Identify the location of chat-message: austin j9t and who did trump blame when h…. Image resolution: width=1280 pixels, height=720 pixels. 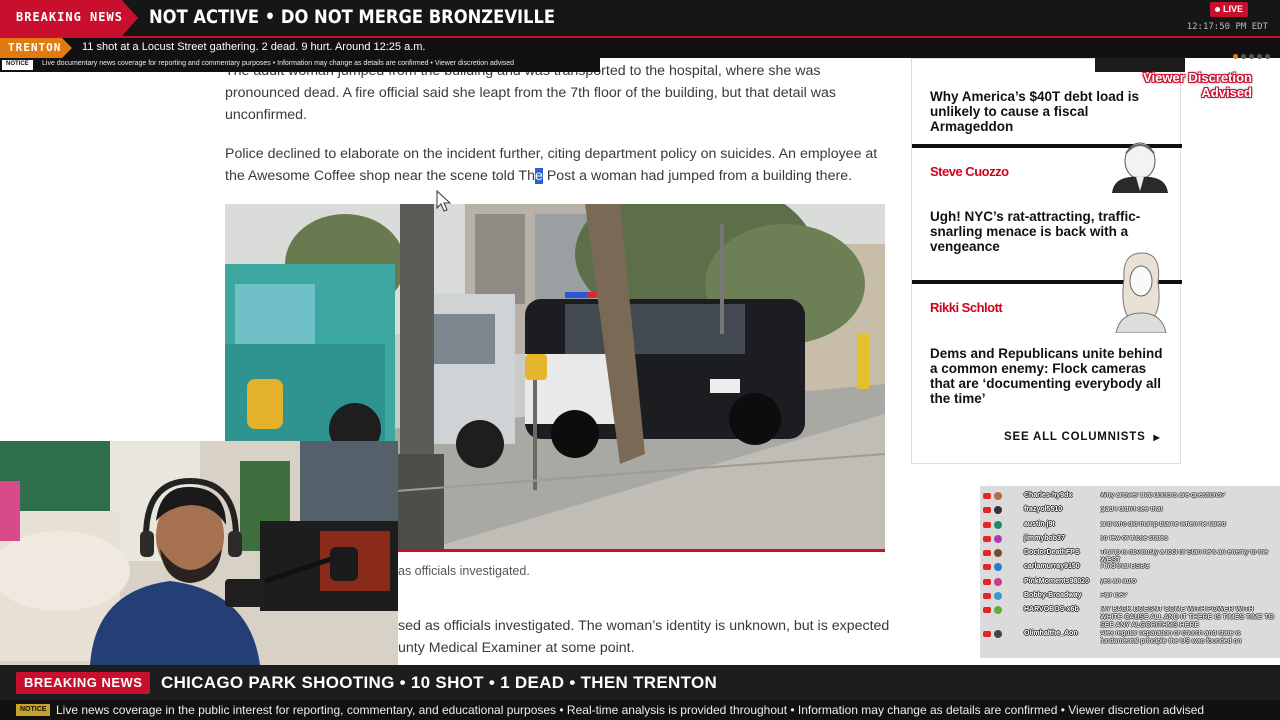
(1130, 526).